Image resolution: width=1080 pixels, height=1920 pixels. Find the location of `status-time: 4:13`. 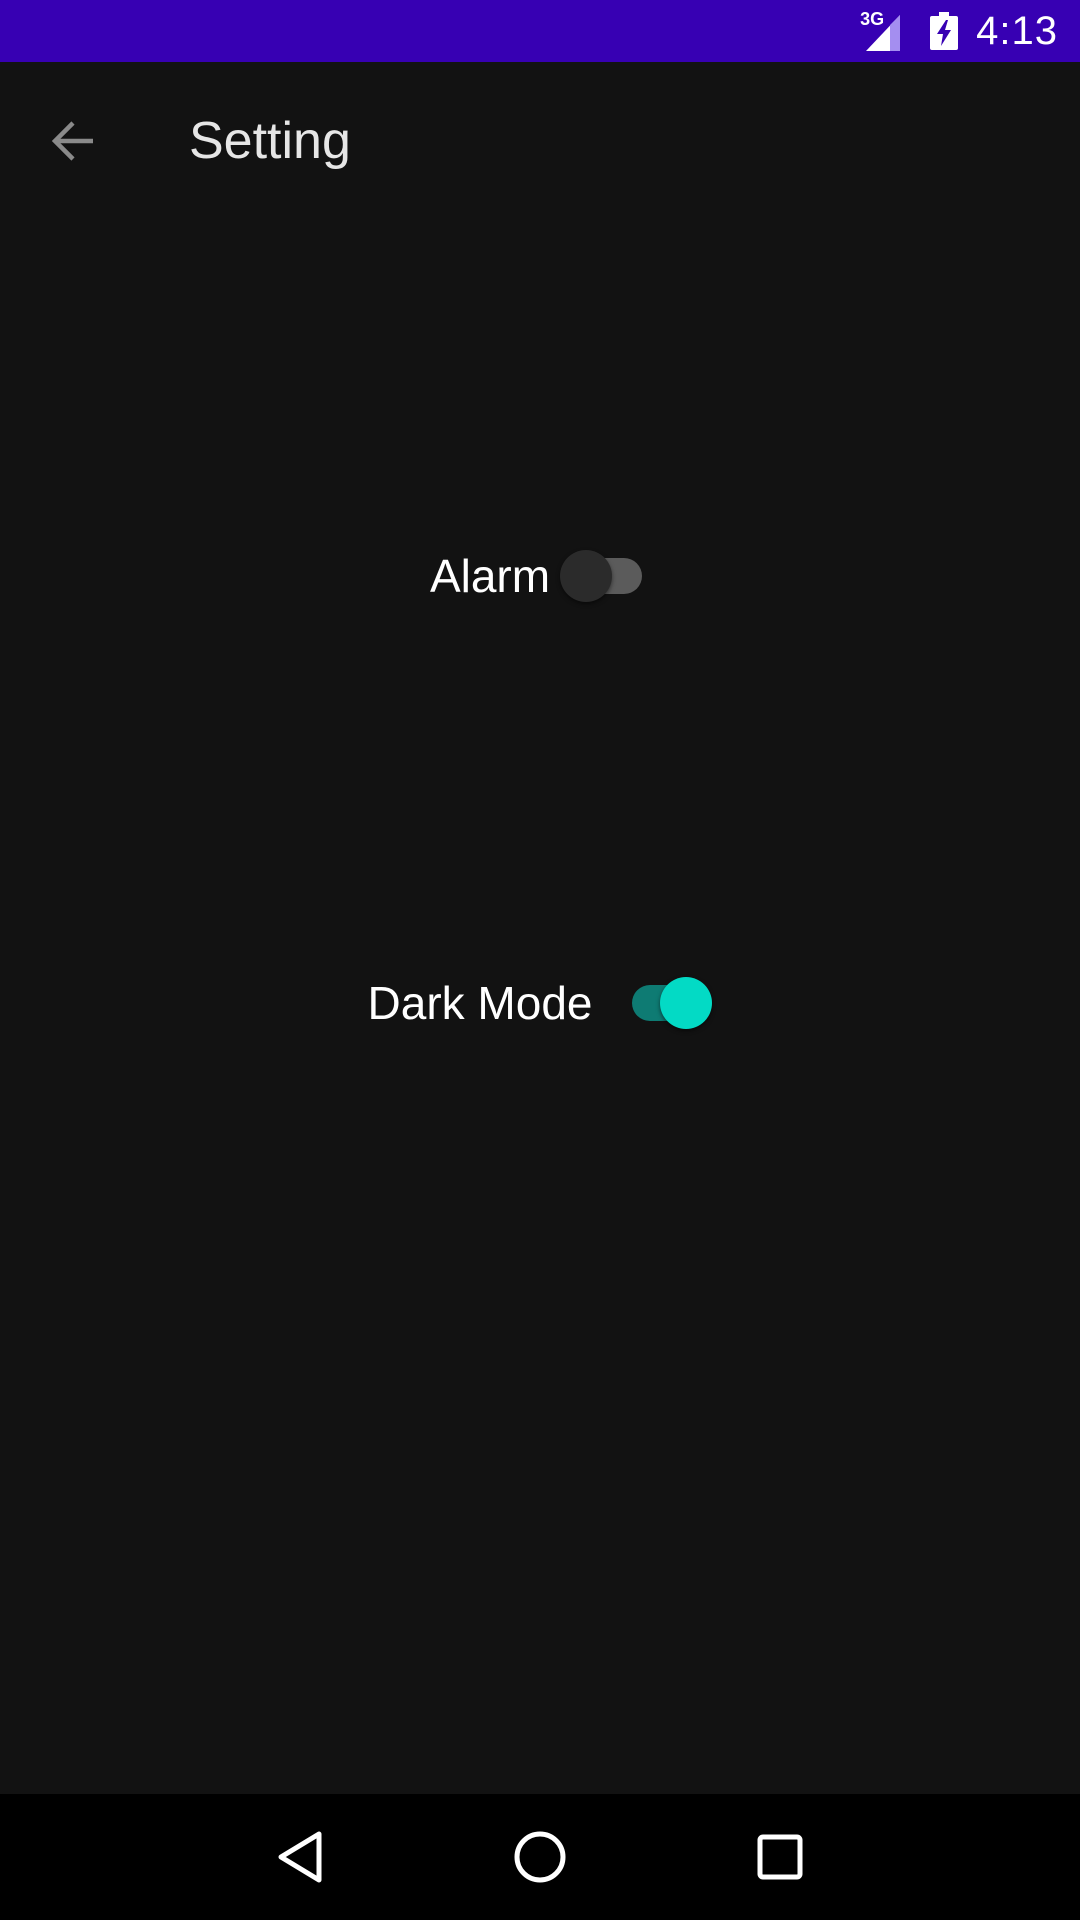

status-time: 4:13 is located at coordinates (1017, 30).